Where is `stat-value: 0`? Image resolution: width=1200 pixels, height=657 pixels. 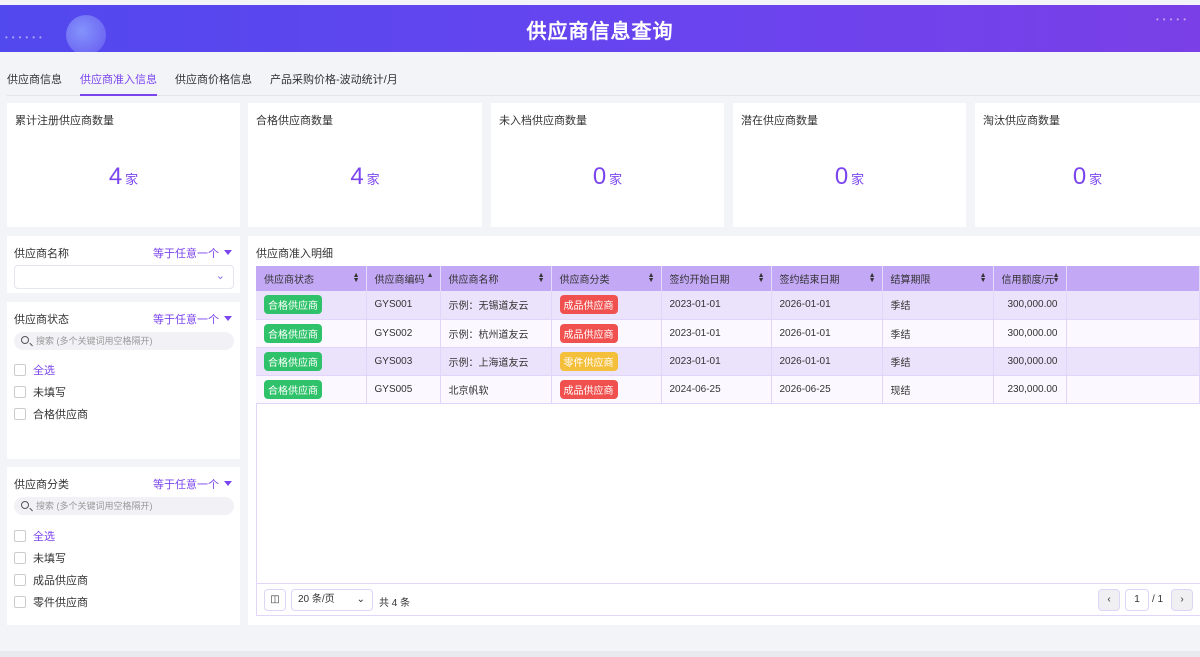 stat-value: 0 is located at coordinates (841, 176).